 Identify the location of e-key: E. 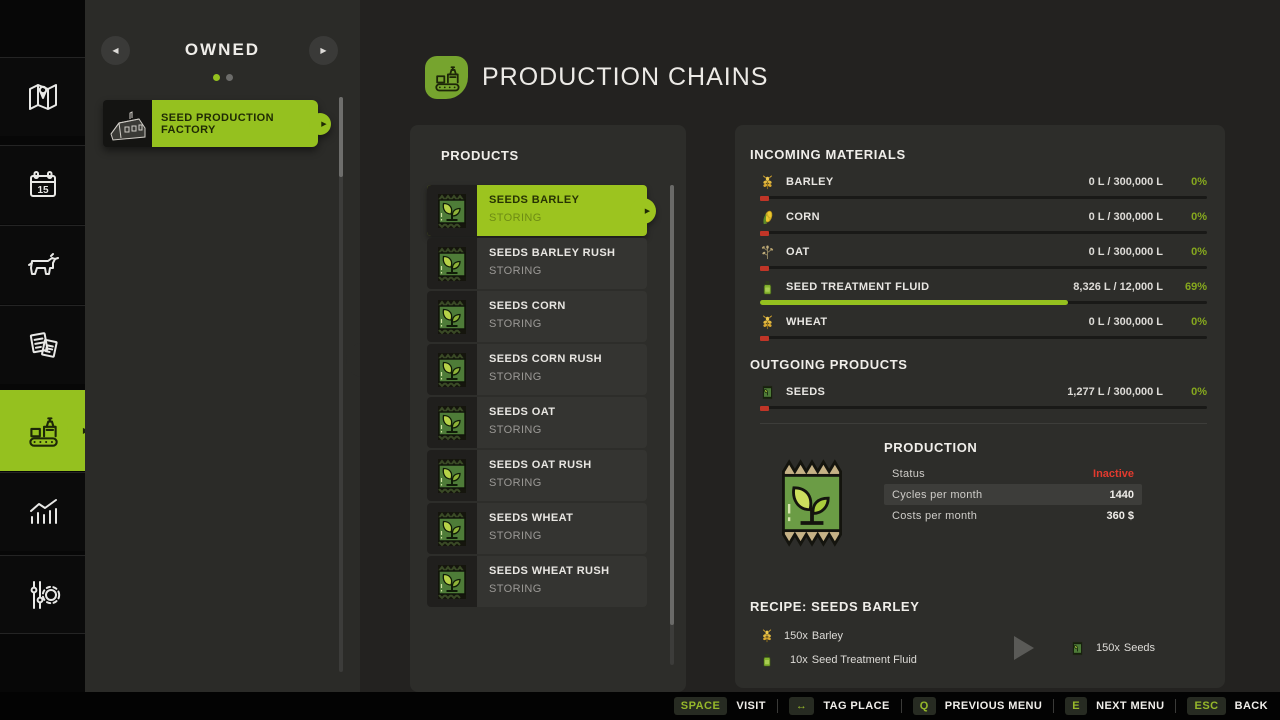
(1076, 706).